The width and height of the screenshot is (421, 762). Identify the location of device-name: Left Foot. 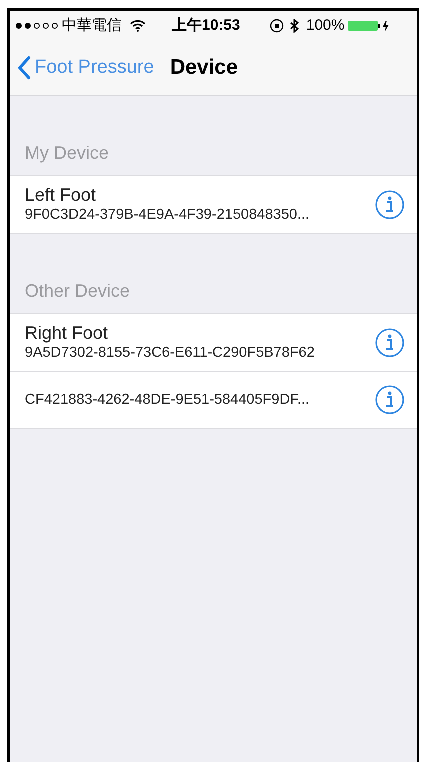
(61, 195).